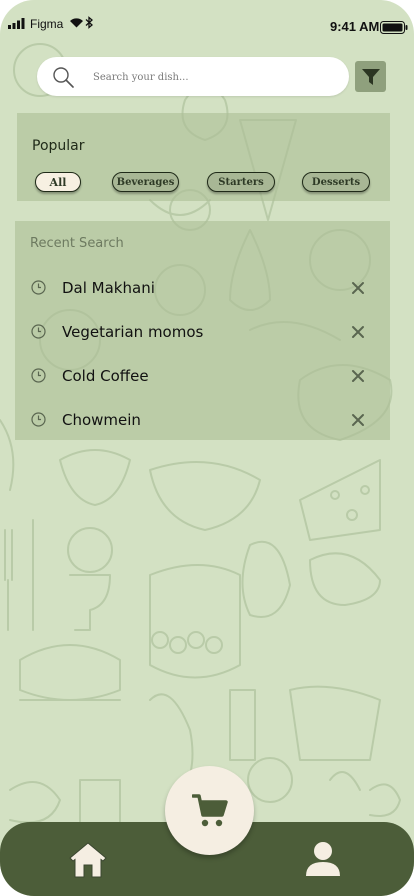 This screenshot has height=896, width=414. I want to click on search-icon, so click(63, 77).